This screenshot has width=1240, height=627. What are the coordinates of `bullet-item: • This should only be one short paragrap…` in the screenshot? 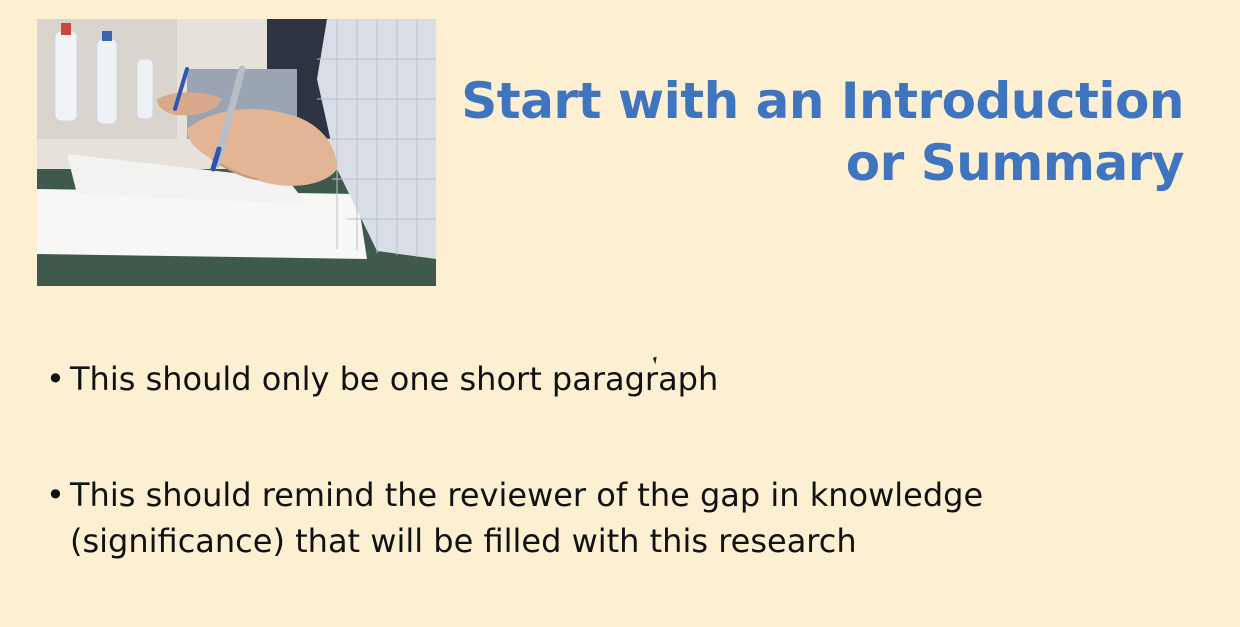 It's located at (596, 379).